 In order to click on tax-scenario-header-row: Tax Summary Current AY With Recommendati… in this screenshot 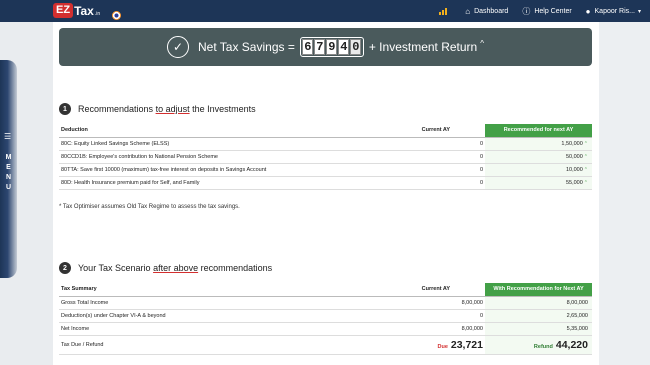, I will do `click(325, 290)`.